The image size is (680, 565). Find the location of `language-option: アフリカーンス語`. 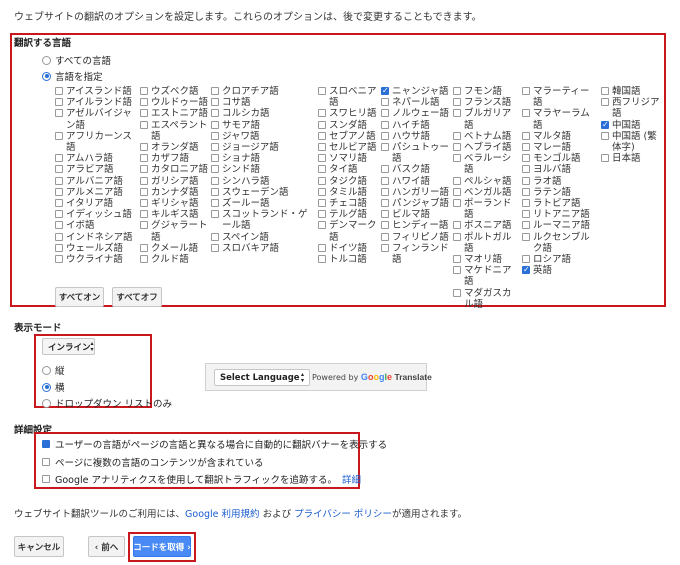

language-option: アフリカーンス語 is located at coordinates (95, 142).